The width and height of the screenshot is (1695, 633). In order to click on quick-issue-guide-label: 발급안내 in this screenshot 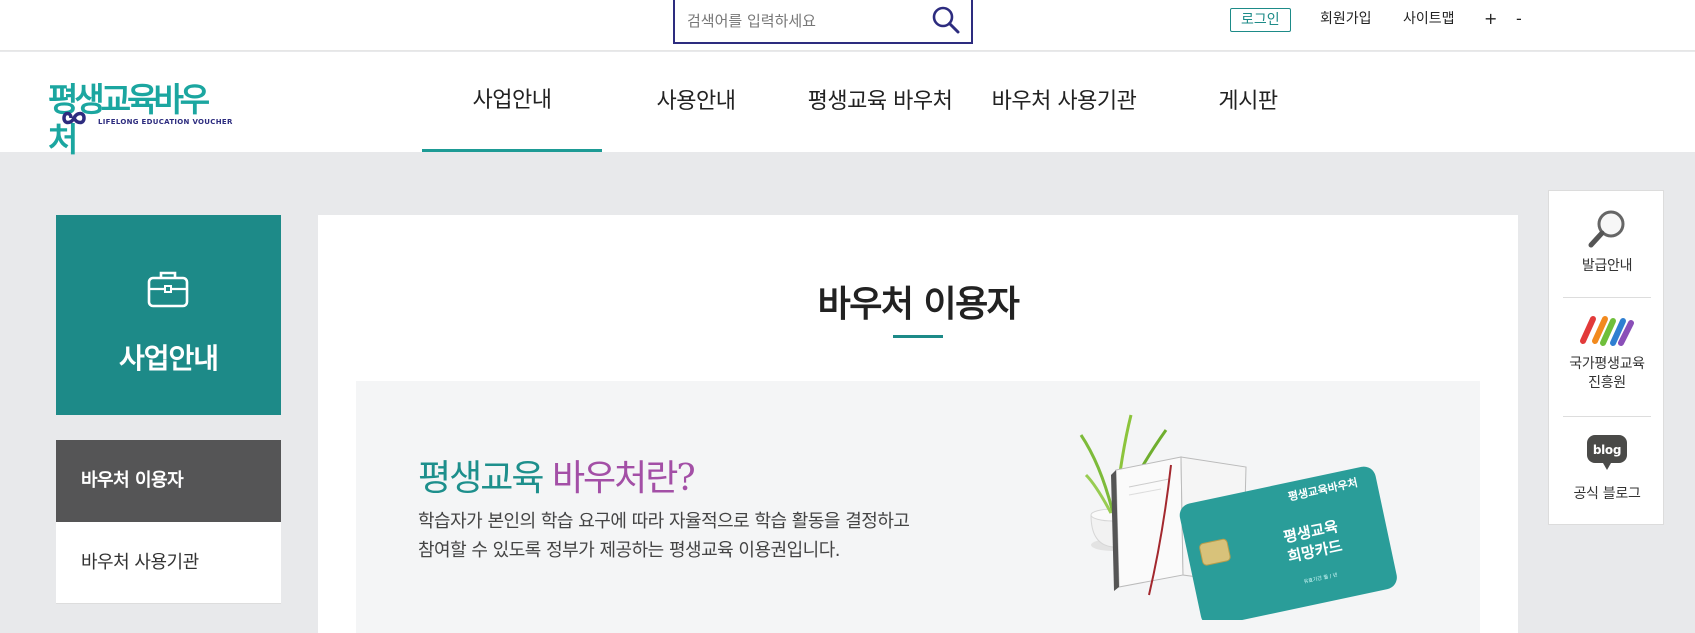, I will do `click(1607, 266)`.